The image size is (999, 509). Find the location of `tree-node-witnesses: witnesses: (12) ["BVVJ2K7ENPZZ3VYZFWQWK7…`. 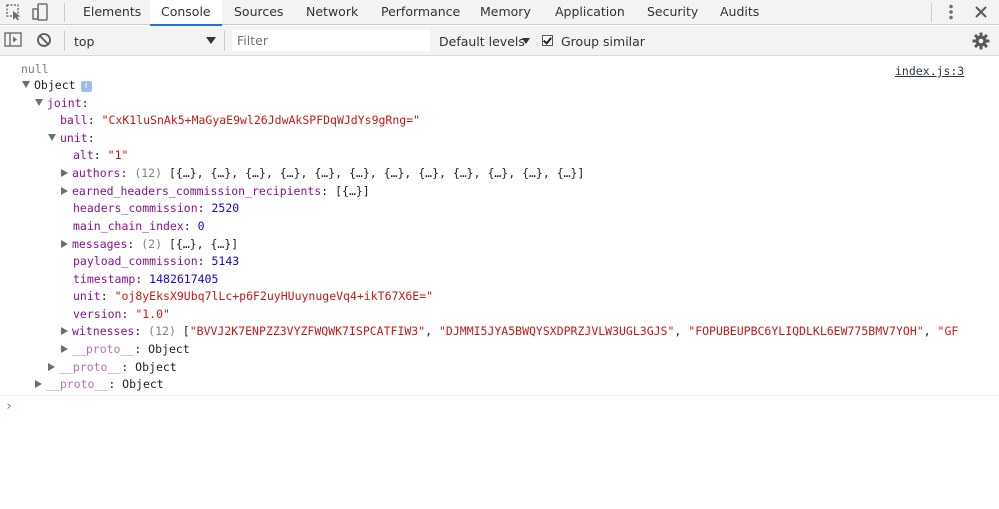

tree-node-witnesses: witnesses: (12) ["BVVJ2K7ENPZZ3VYZFWQWK7… is located at coordinates (499, 331).